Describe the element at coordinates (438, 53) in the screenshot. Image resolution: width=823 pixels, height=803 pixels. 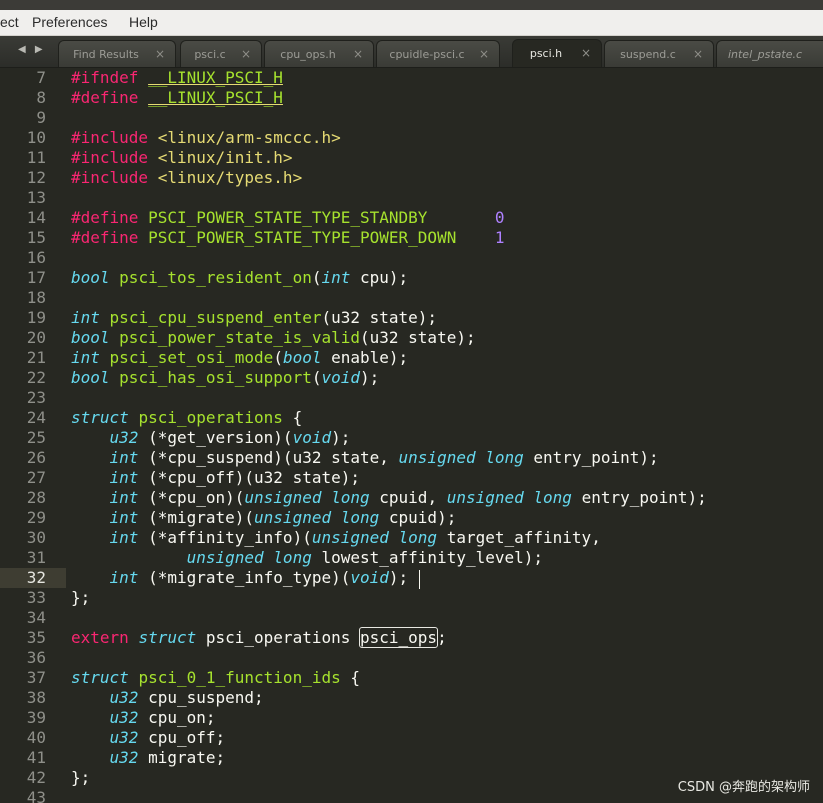
I see `tab-cpuidle-psci-c: cpuidle-psci.c ×` at that location.